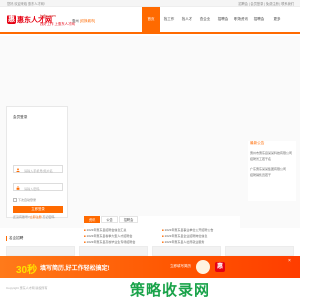 This screenshot has width=320, height=300. I want to click on username-placeholder: 请输入手机号/用户名, so click(38, 170).